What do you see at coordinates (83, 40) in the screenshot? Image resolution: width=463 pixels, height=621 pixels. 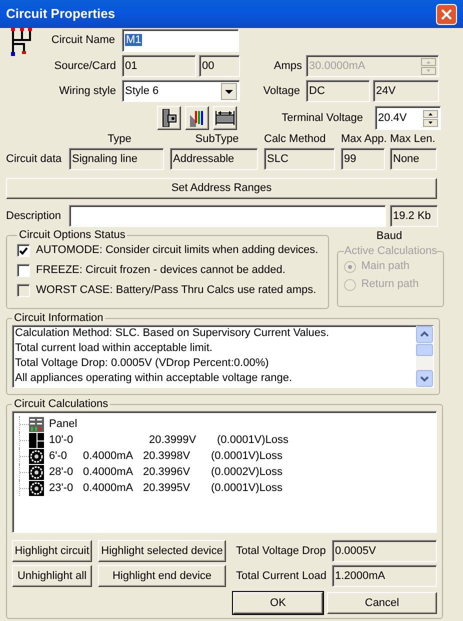 I see `field-label: Circuit Name` at bounding box center [83, 40].